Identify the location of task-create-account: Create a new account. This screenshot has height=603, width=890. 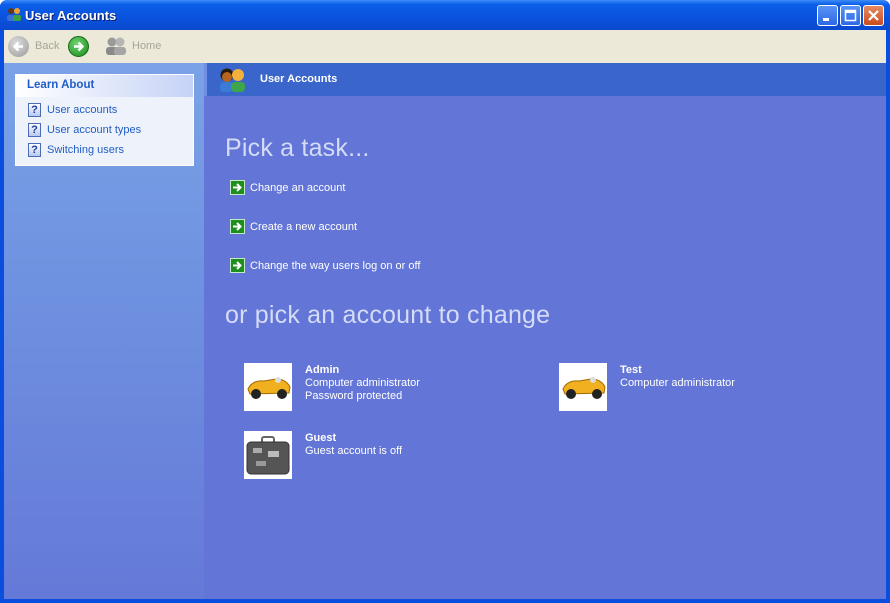
(293, 226).